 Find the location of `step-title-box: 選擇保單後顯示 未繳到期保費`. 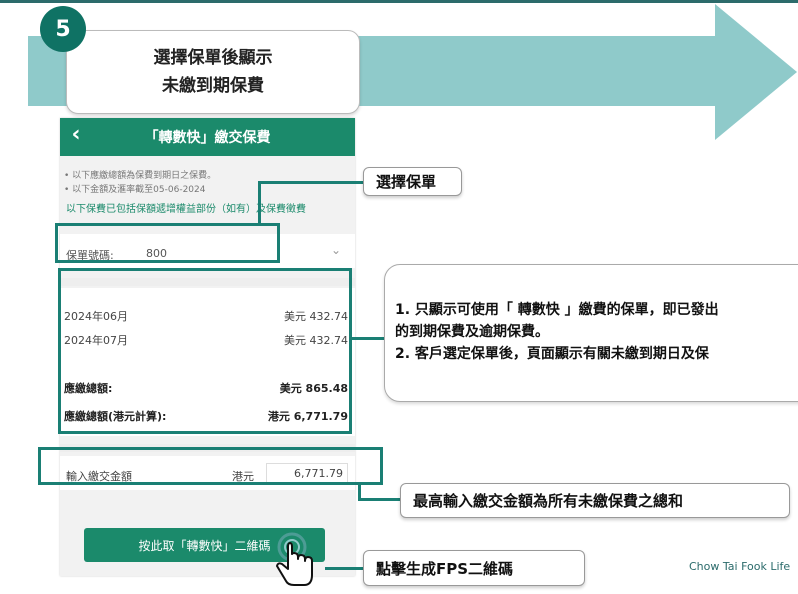

step-title-box: 選擇保單後顯示 未繳到期保費 is located at coordinates (213, 72).